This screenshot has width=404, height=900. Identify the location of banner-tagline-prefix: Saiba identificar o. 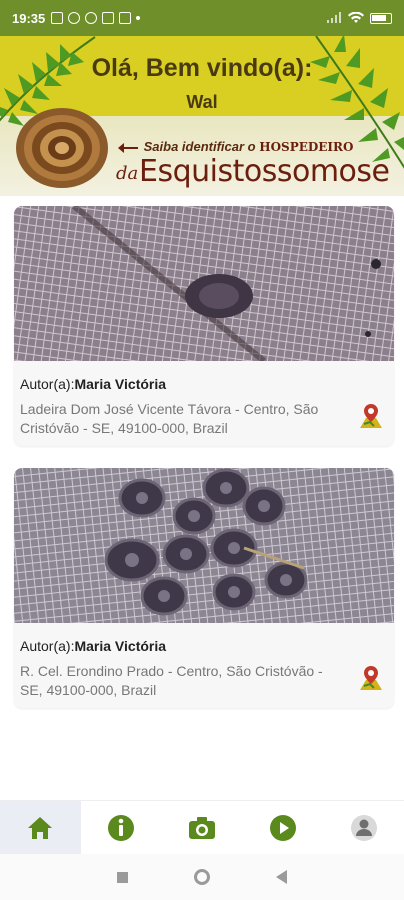
(199, 146).